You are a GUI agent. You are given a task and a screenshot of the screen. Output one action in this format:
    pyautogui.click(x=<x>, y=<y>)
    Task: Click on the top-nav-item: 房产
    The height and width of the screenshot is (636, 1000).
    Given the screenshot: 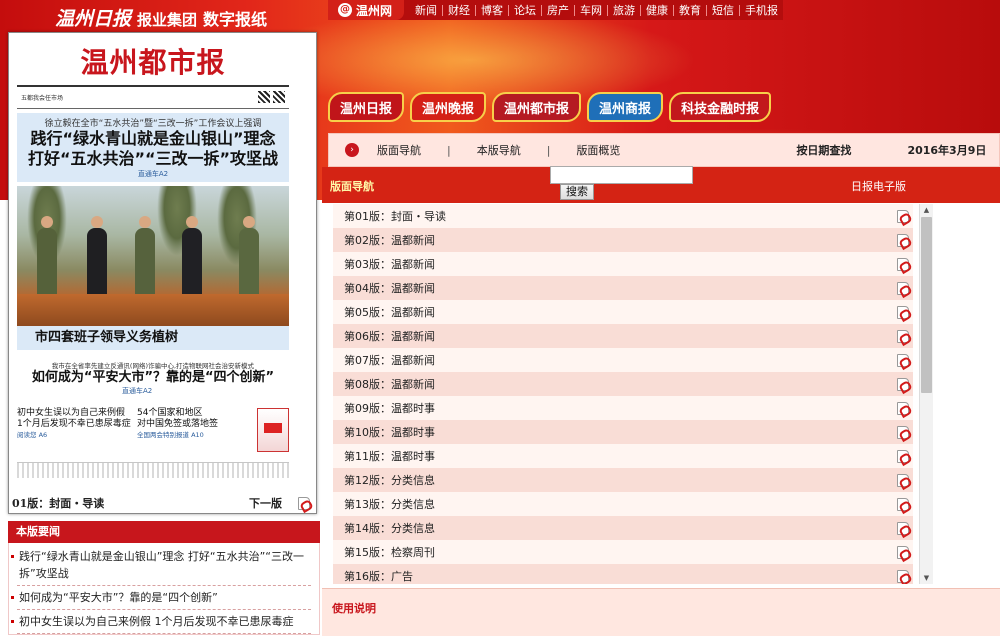 What is the action you would take?
    pyautogui.click(x=557, y=10)
    